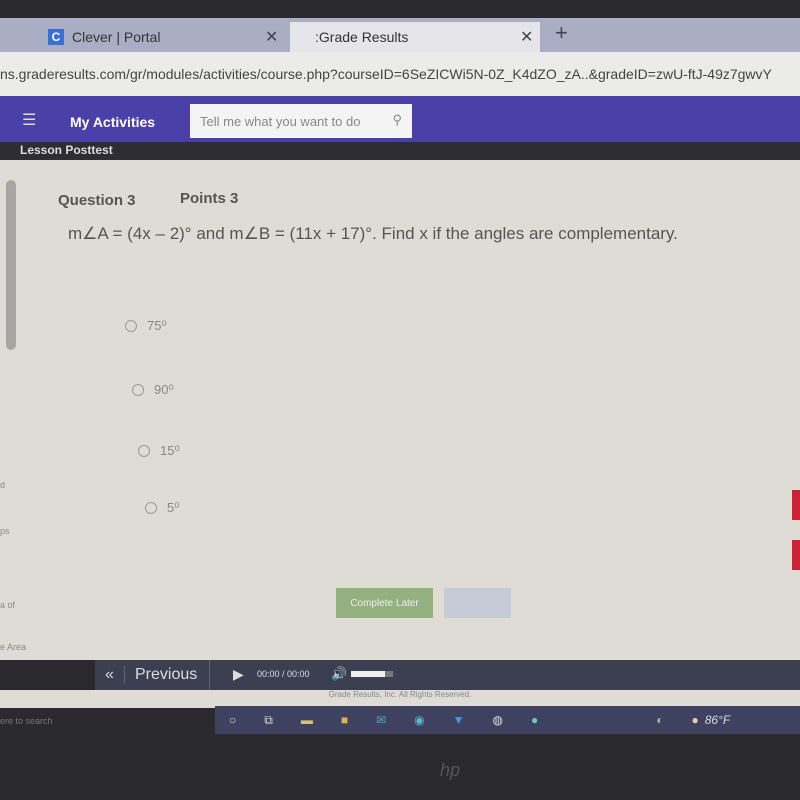  What do you see at coordinates (166, 674) in the screenshot?
I see `previous-label: Previous` at bounding box center [166, 674].